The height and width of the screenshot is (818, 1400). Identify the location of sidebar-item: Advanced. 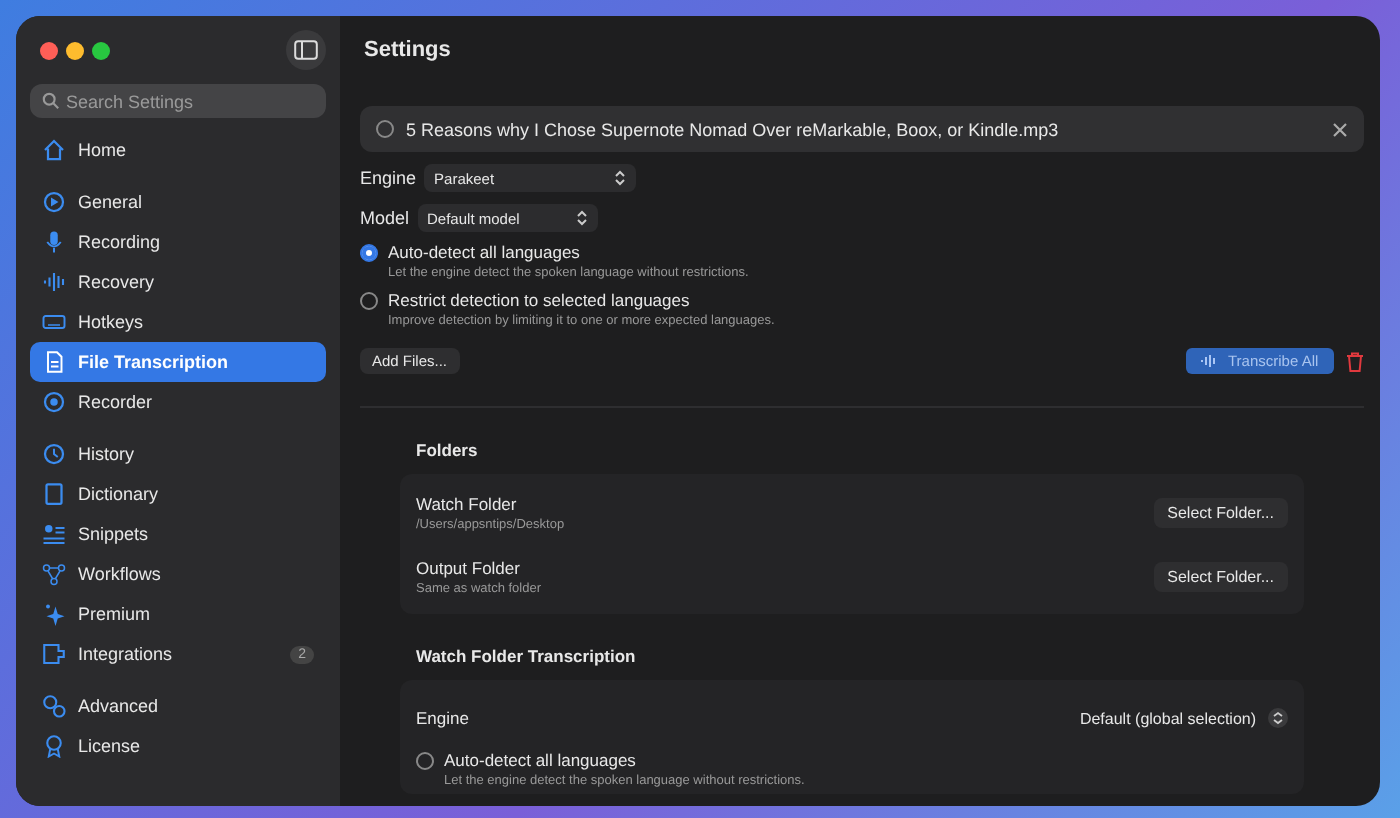
(178, 706).